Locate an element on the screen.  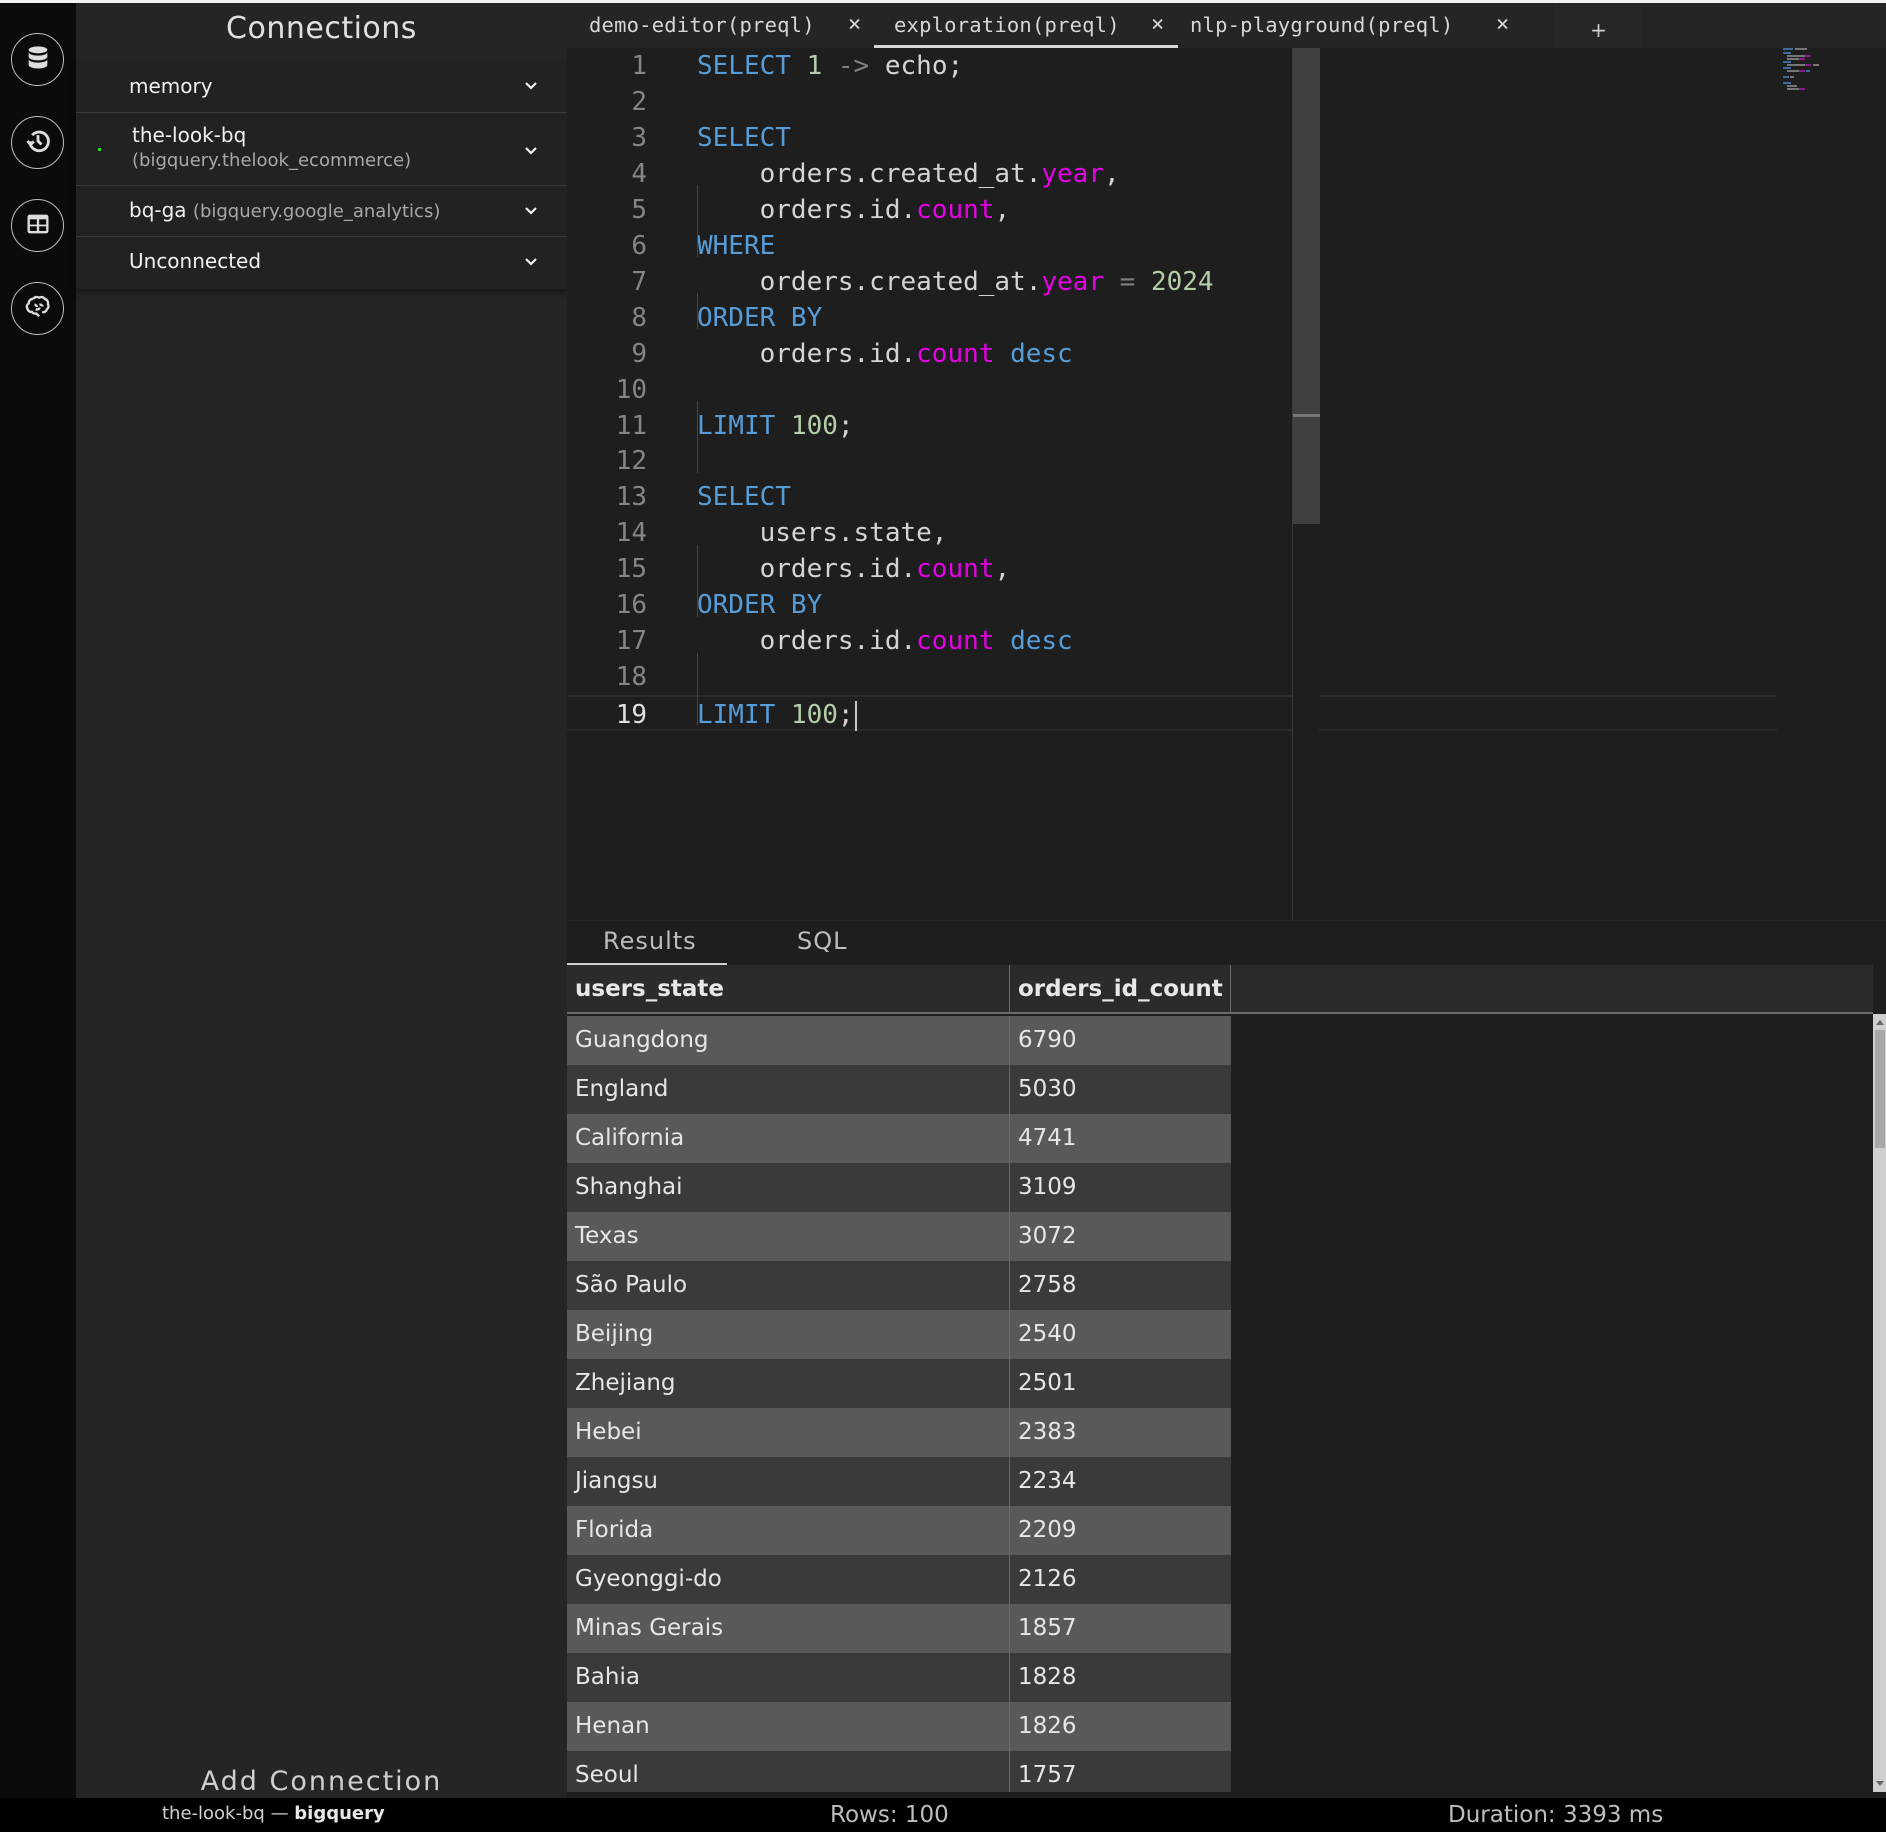
table-row: Beijing 2540 is located at coordinates (899, 1334).